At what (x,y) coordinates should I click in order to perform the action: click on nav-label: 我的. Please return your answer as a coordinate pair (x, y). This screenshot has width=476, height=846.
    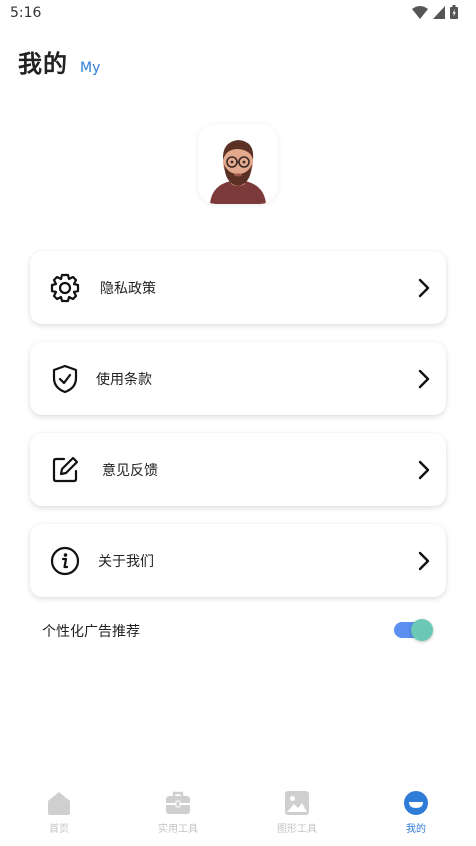
    Looking at the image, I should click on (416, 829).